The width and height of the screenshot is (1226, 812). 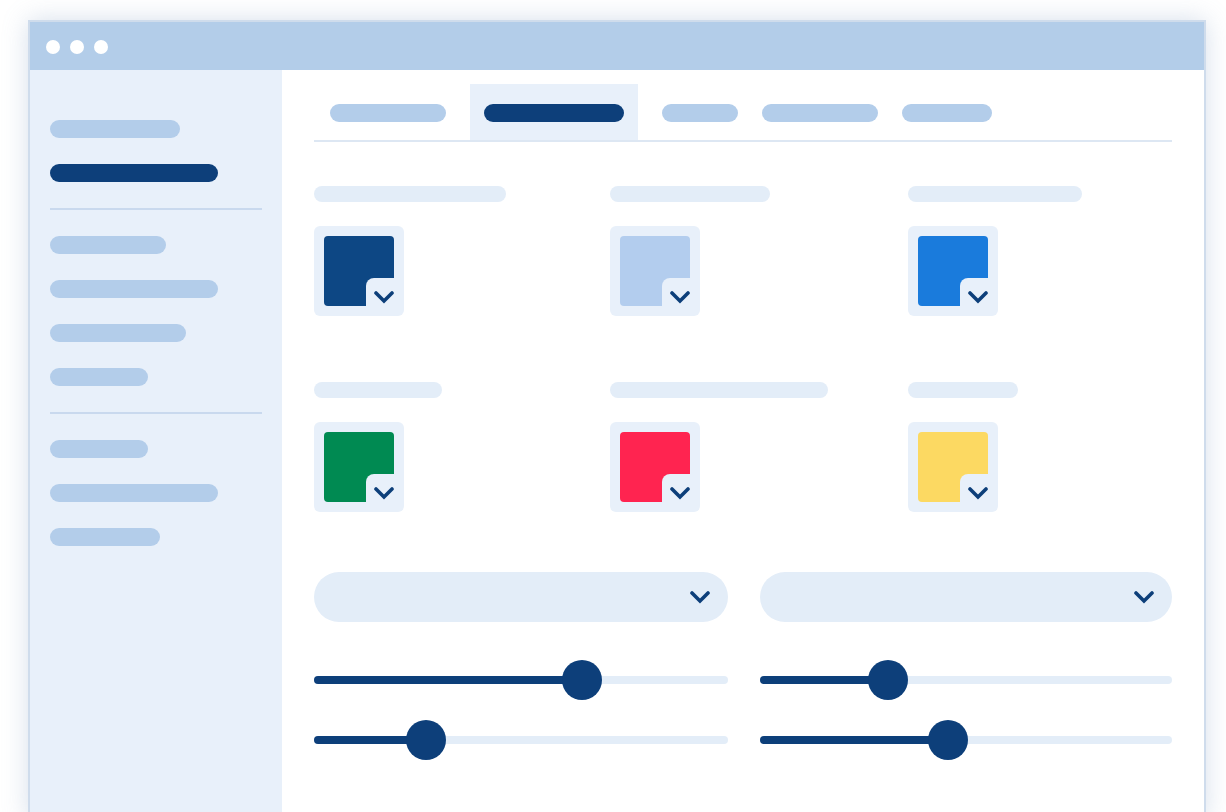 What do you see at coordinates (134, 173) in the screenshot?
I see `sidebar-item` at bounding box center [134, 173].